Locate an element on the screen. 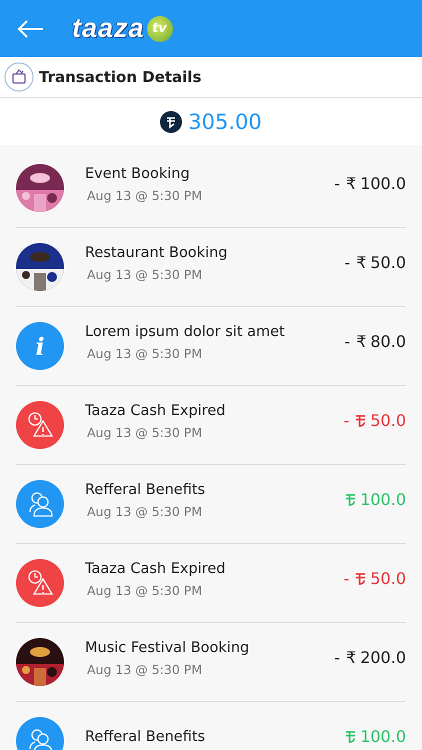  logo-text: taaza is located at coordinates (108, 28).